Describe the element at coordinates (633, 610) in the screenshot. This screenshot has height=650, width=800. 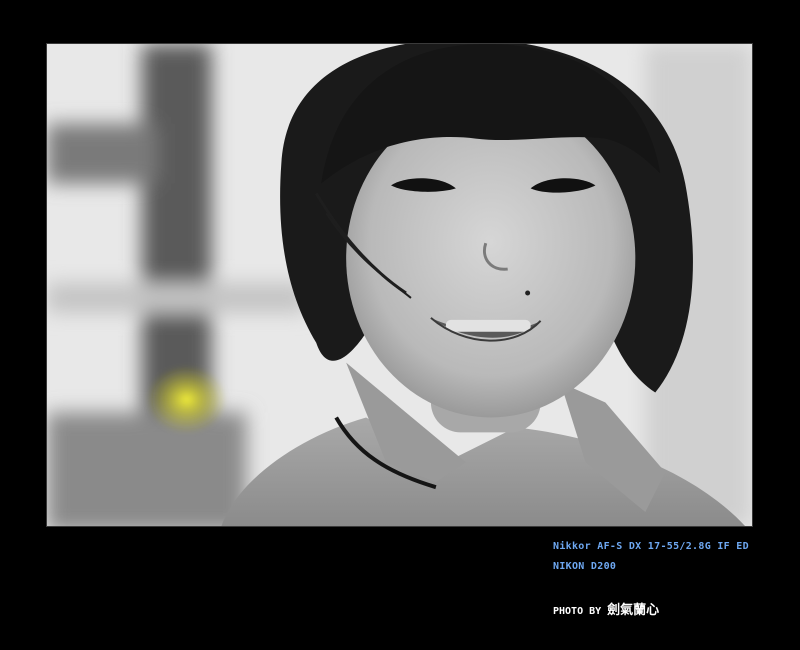
I see `credit-name: 劍氣蘭心` at that location.